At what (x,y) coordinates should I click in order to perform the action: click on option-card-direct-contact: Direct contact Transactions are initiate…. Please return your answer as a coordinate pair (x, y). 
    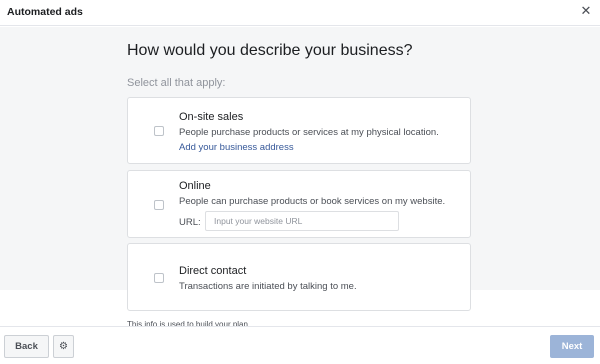
    Looking at the image, I should click on (299, 277).